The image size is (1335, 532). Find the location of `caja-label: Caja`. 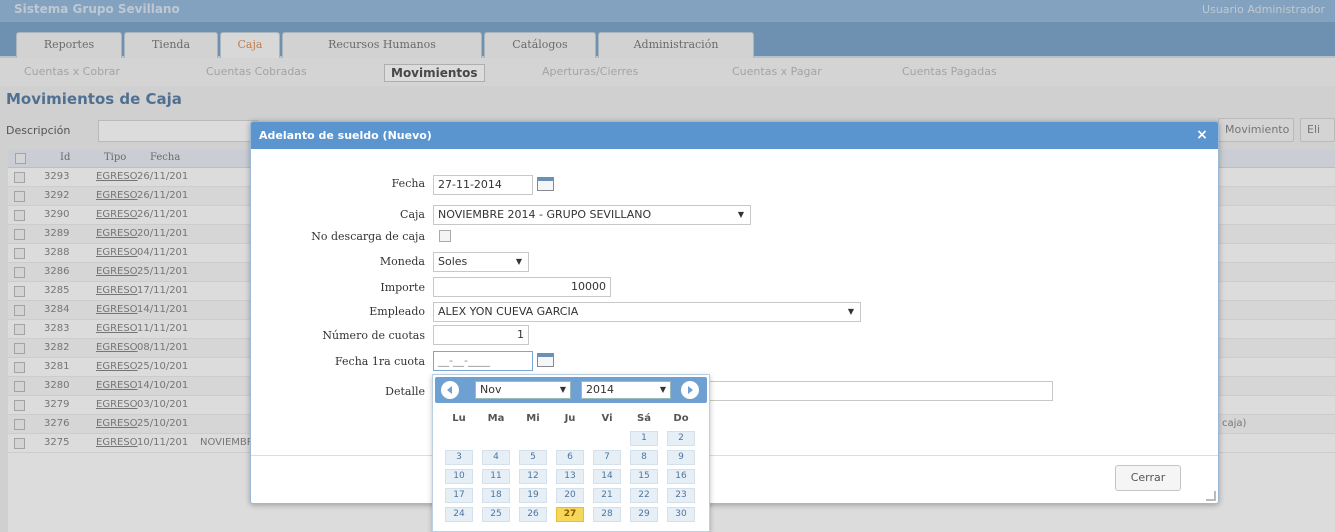

caja-label: Caja is located at coordinates (412, 214).